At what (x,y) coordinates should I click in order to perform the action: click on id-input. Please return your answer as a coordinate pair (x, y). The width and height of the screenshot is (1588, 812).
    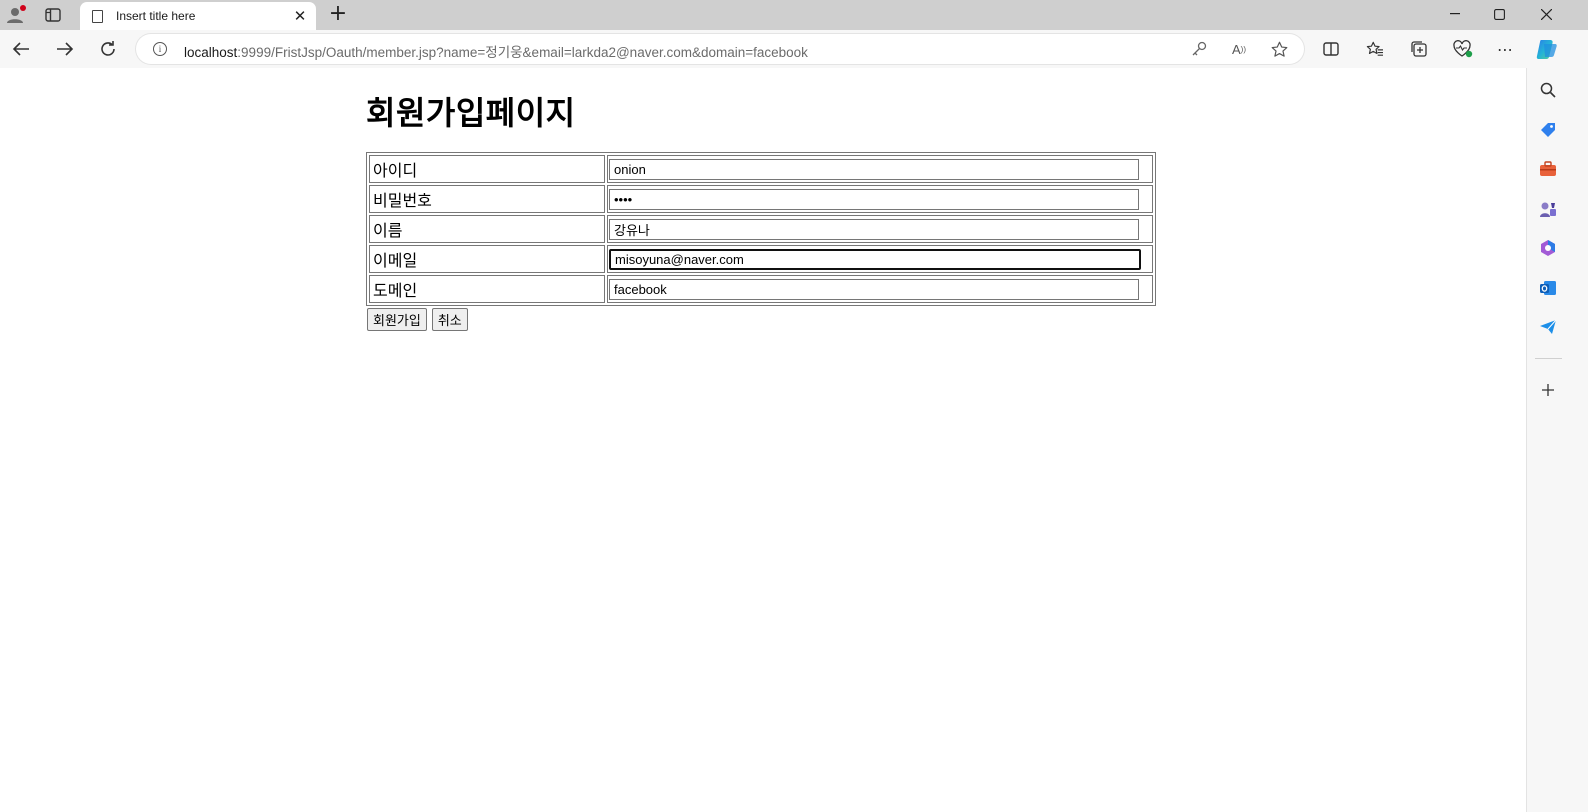
    Looking at the image, I should click on (874, 169).